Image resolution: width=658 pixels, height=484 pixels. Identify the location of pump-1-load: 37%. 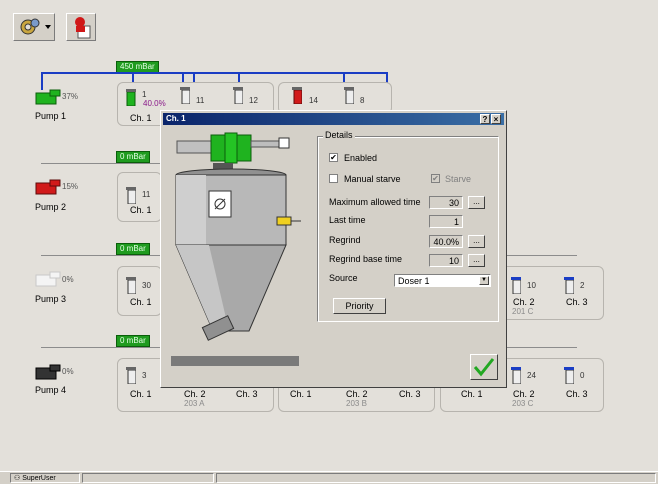
(70, 96).